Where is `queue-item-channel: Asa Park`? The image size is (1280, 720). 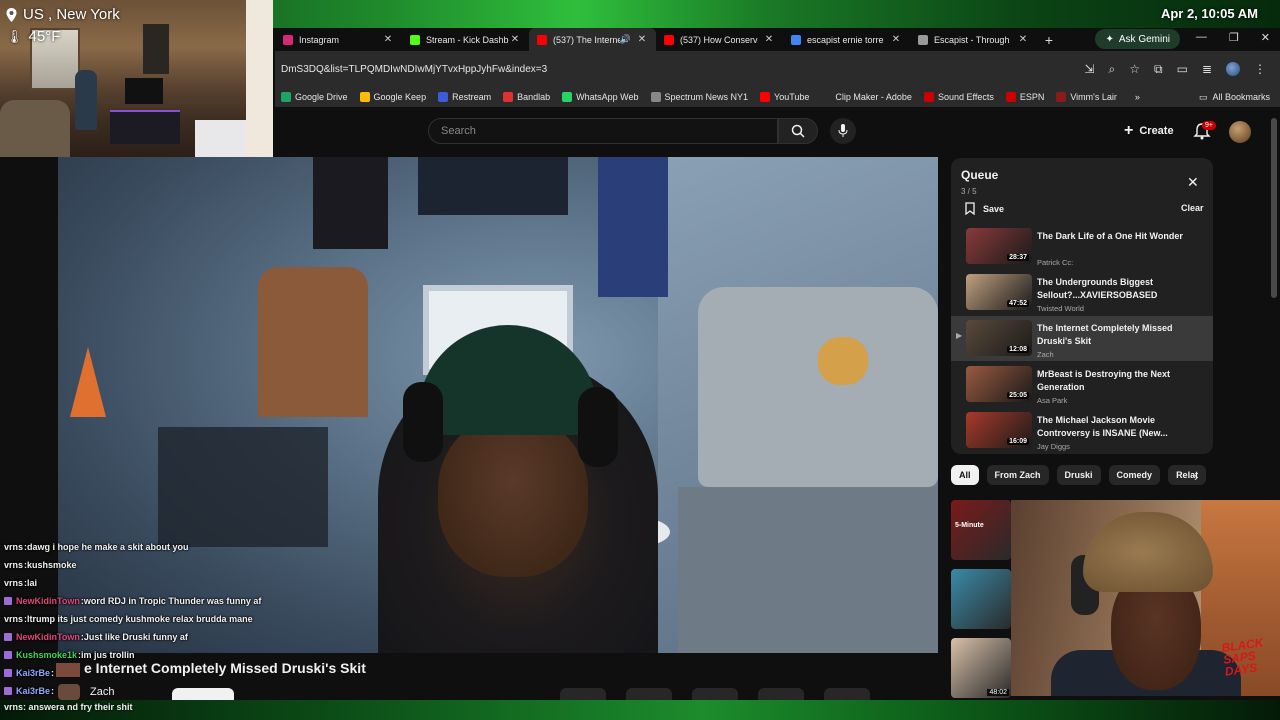 queue-item-channel: Asa Park is located at coordinates (1052, 400).